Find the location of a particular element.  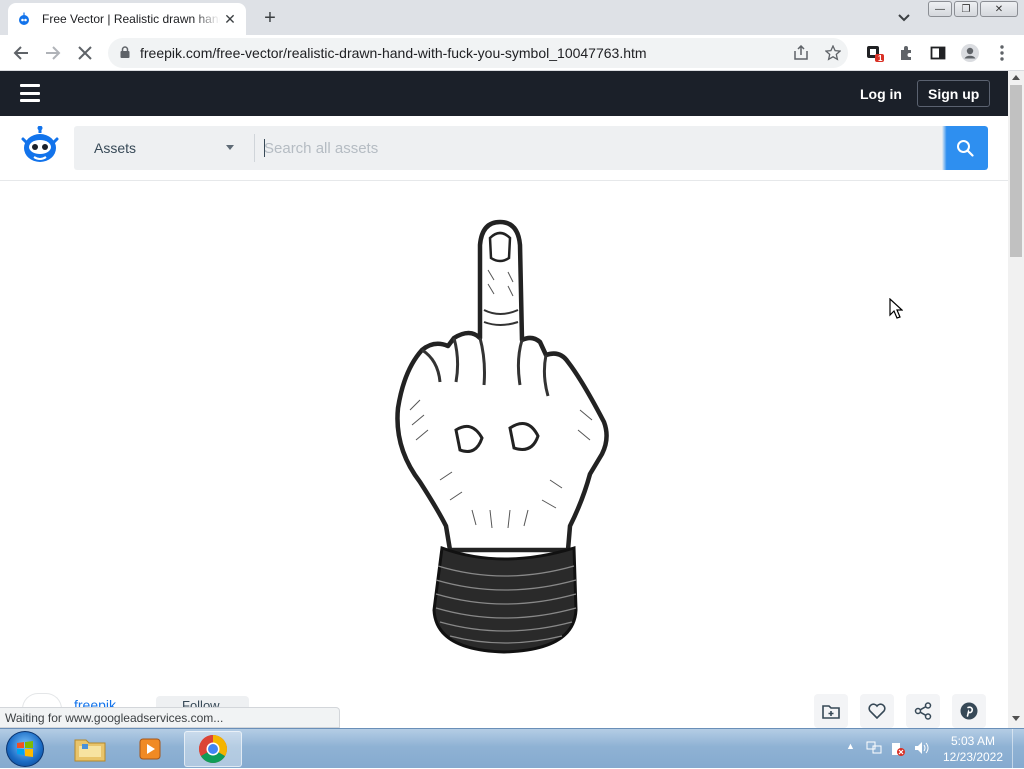

text-caret is located at coordinates (264, 148).